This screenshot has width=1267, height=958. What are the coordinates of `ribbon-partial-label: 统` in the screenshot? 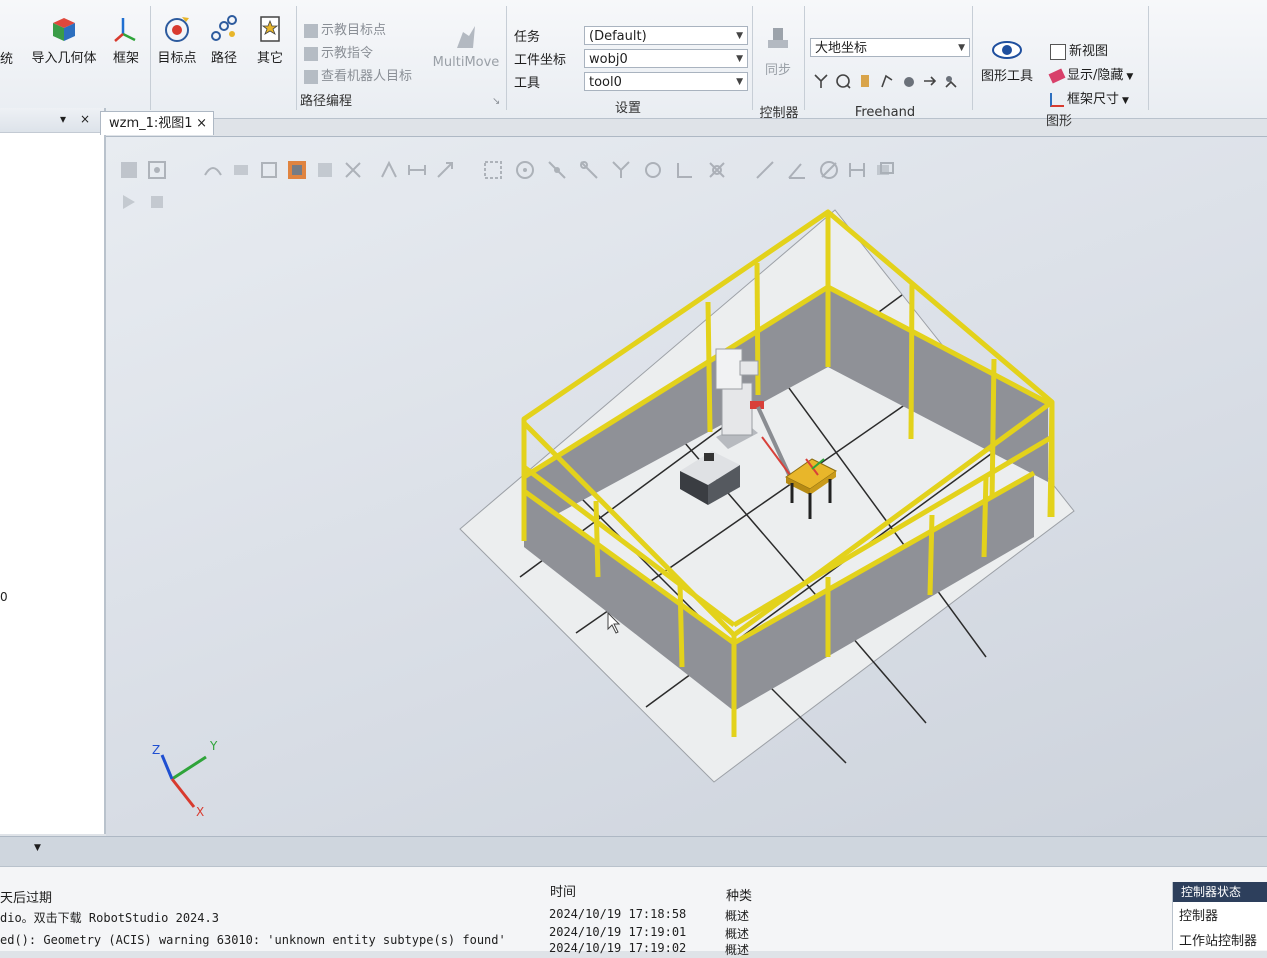 It's located at (7, 59).